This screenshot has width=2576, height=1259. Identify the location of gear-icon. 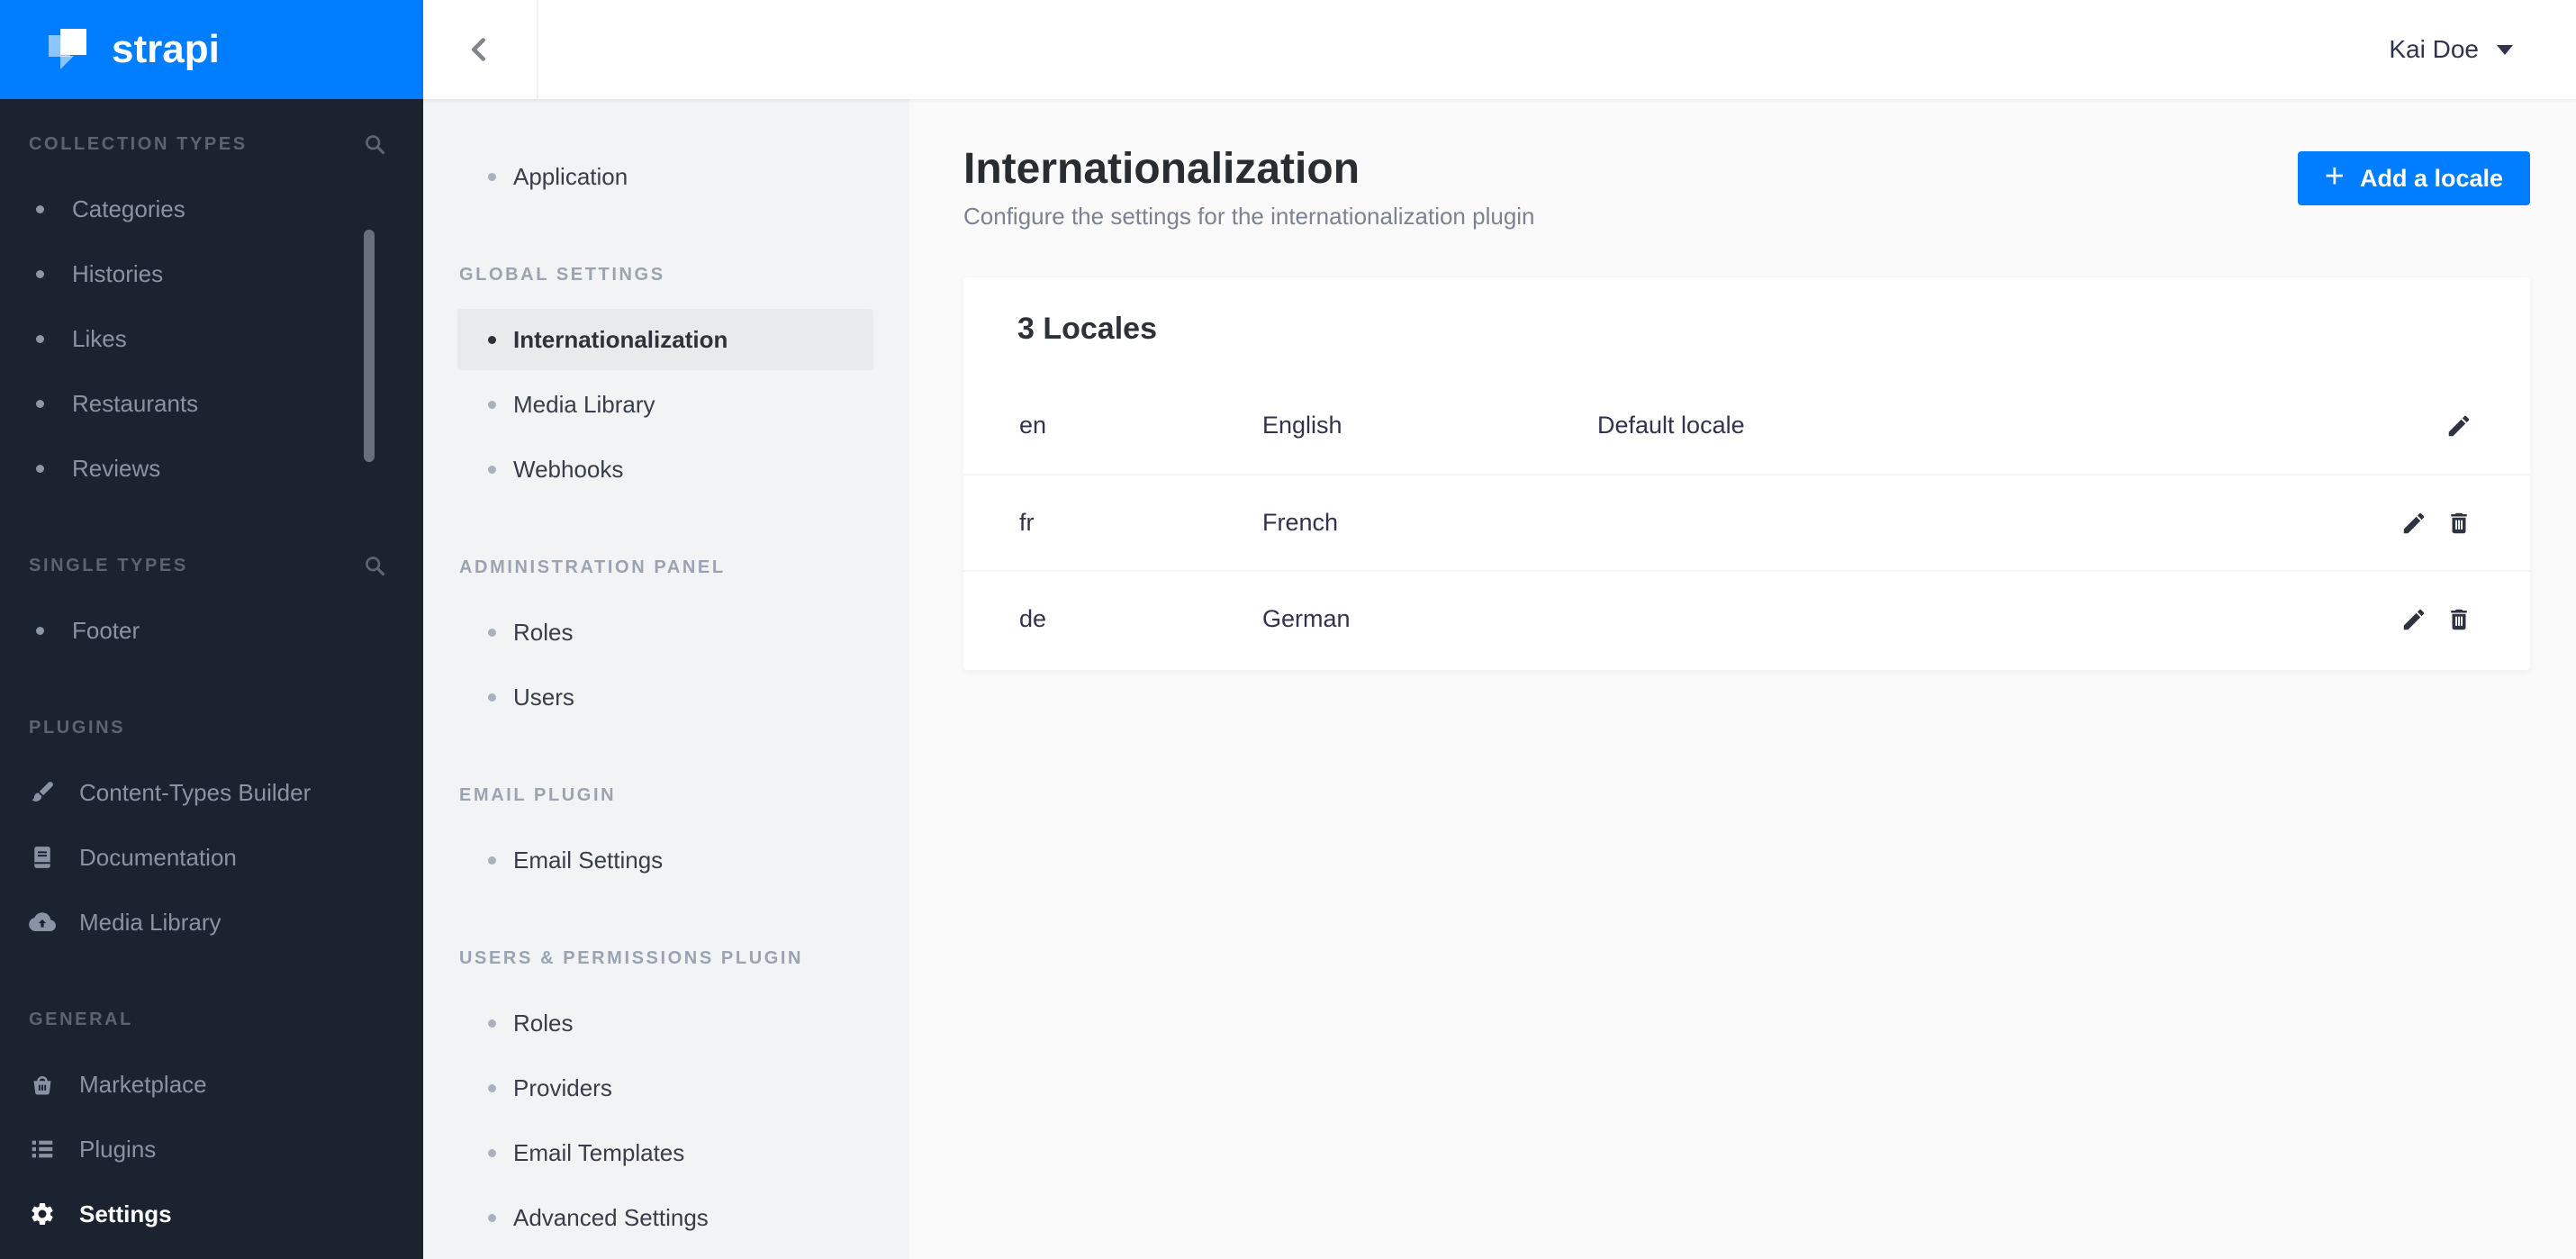
(42, 1213).